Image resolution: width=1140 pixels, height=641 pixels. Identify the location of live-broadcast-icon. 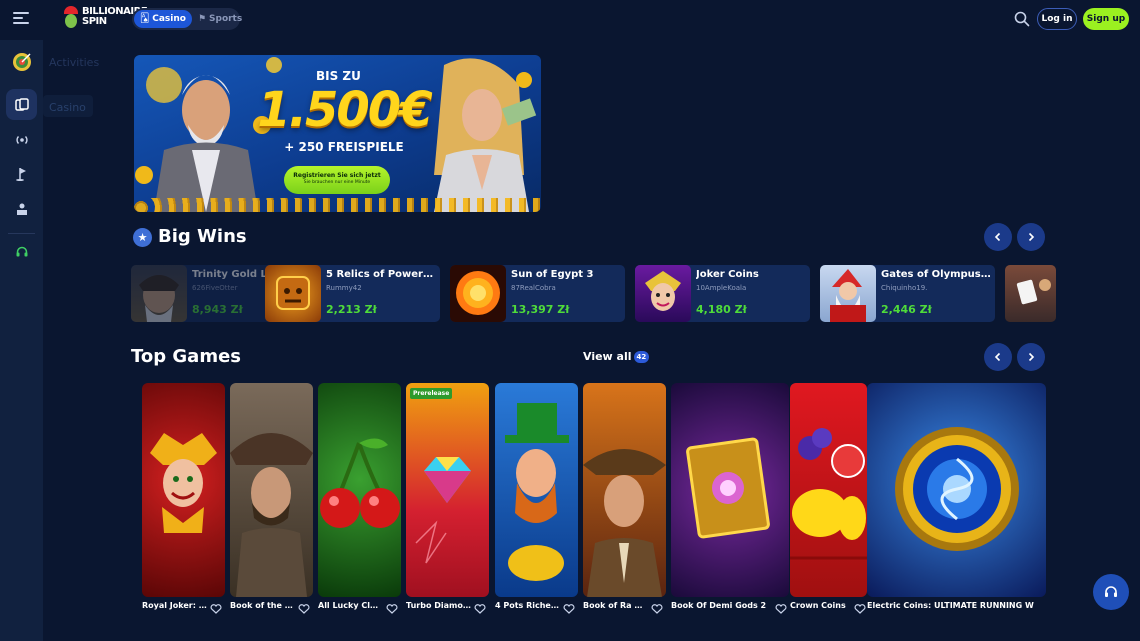
(21, 139).